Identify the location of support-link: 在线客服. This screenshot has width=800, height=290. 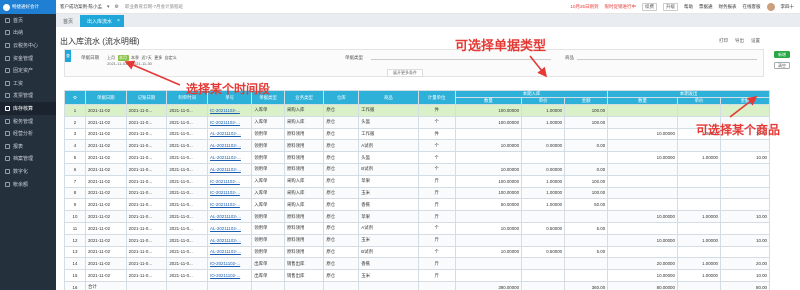
(752, 7).